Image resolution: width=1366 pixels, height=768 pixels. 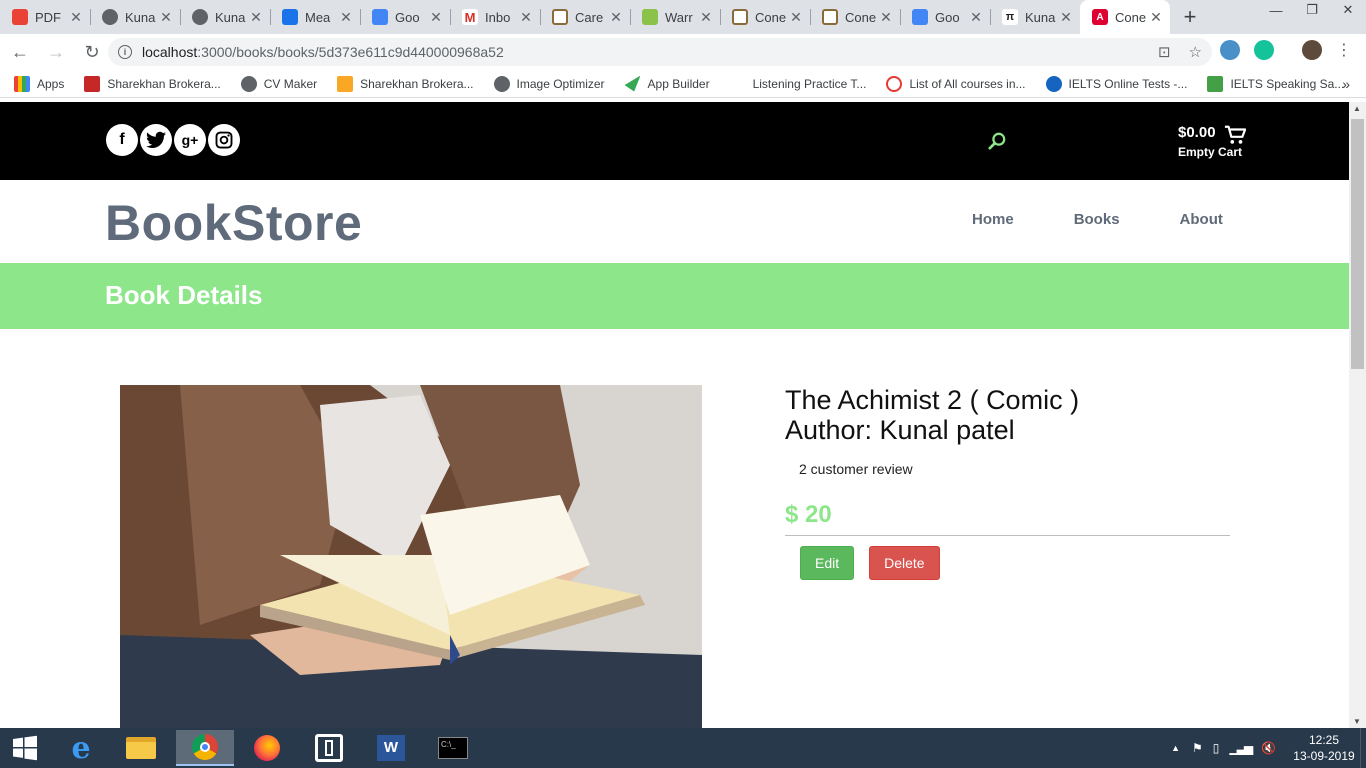 What do you see at coordinates (380, 17) in the screenshot?
I see `google-translate-icon` at bounding box center [380, 17].